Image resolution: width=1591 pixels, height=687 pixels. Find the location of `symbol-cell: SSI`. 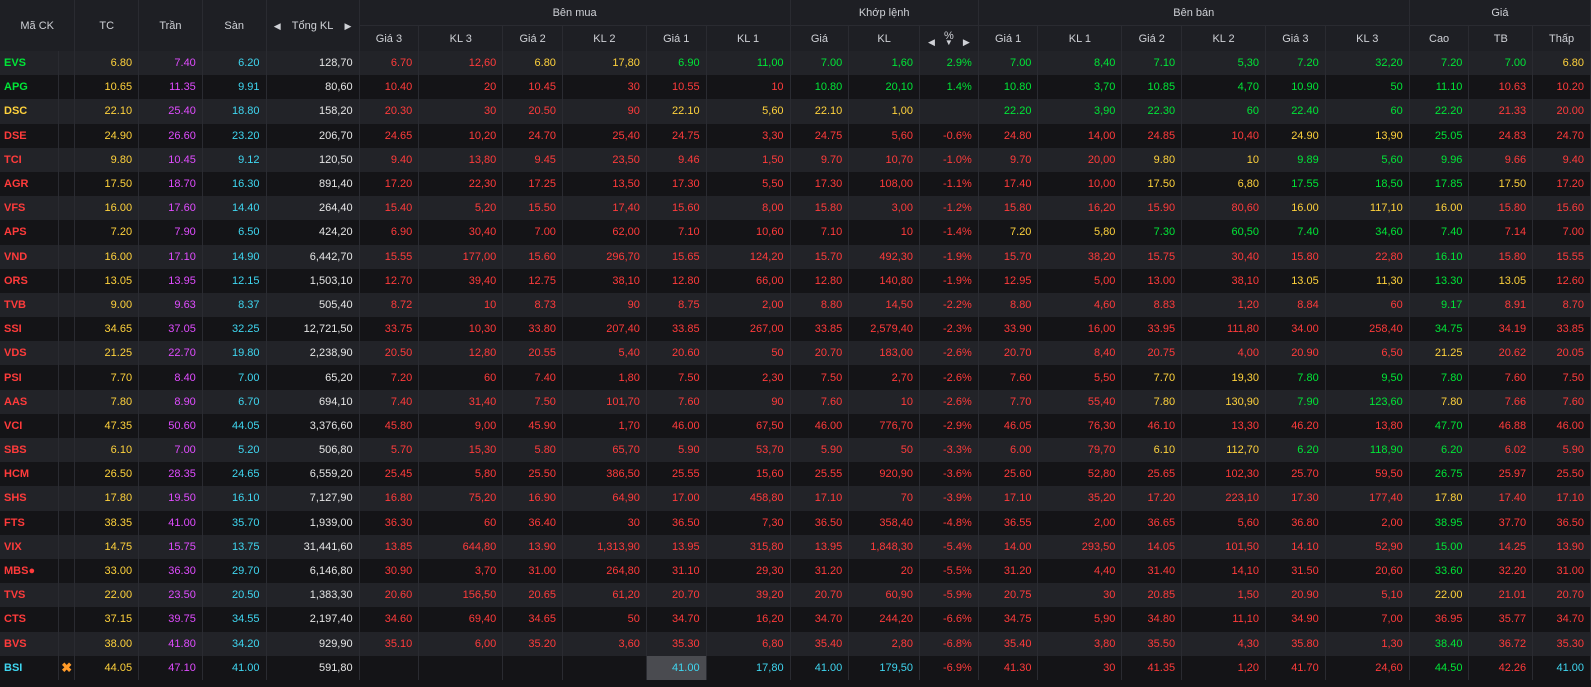

symbol-cell: SSI is located at coordinates (30, 329).